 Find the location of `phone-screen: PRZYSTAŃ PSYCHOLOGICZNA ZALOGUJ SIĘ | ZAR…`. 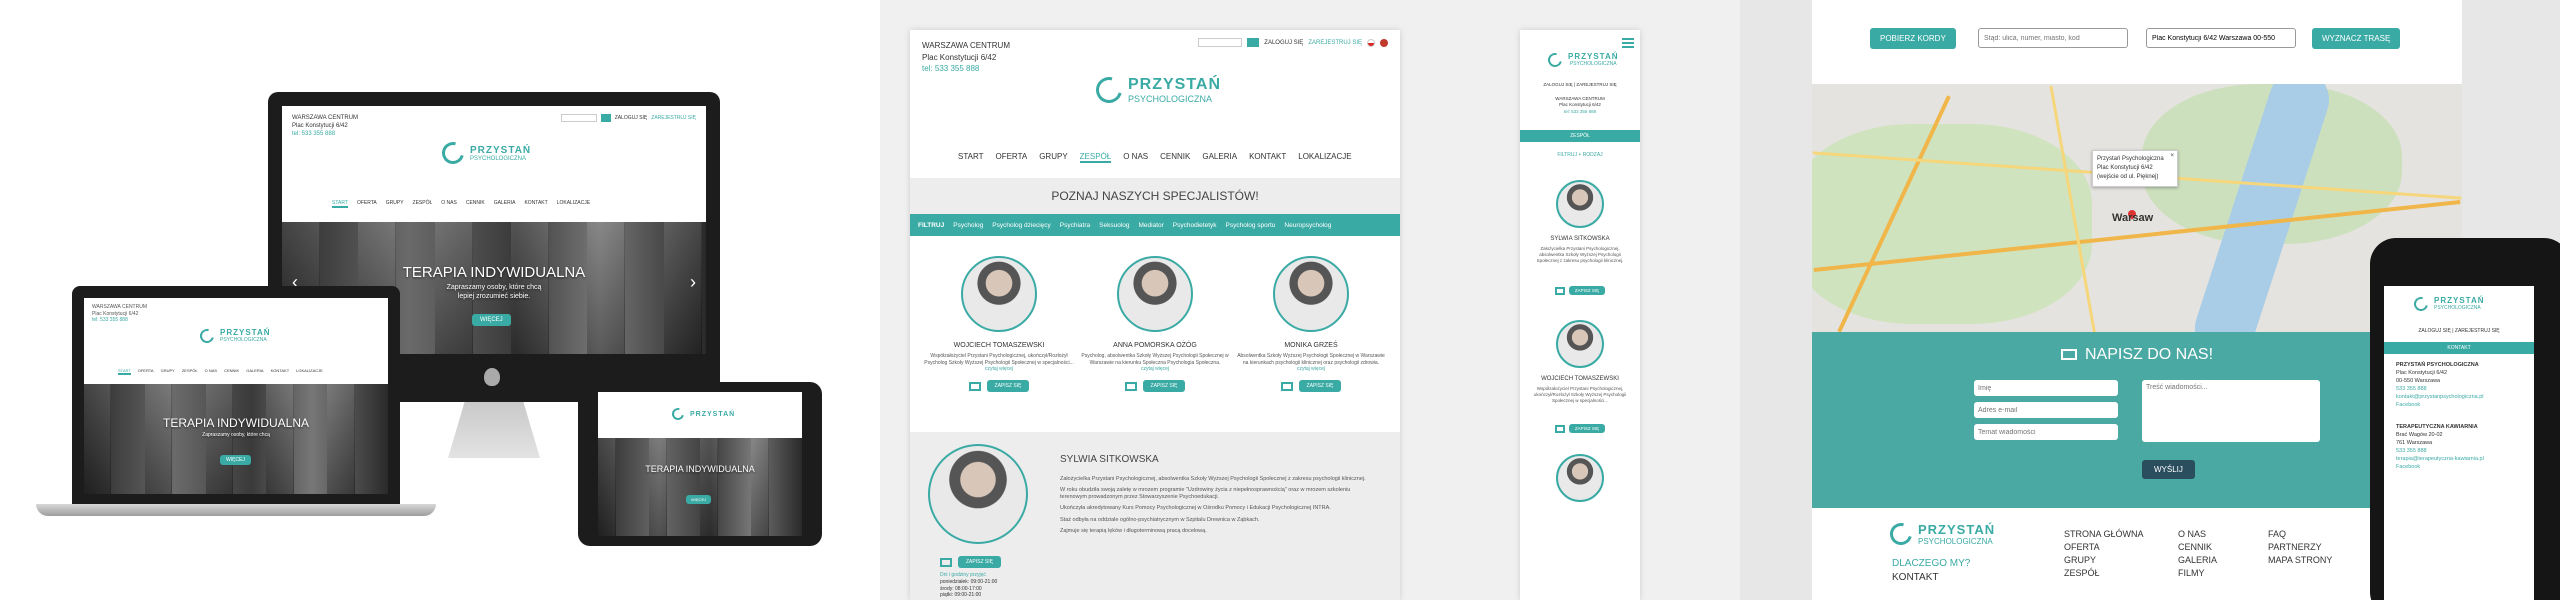

phone-screen: PRZYSTAŃ PSYCHOLOGICZNA ZALOGUJ SIĘ | ZAR… is located at coordinates (2459, 443).